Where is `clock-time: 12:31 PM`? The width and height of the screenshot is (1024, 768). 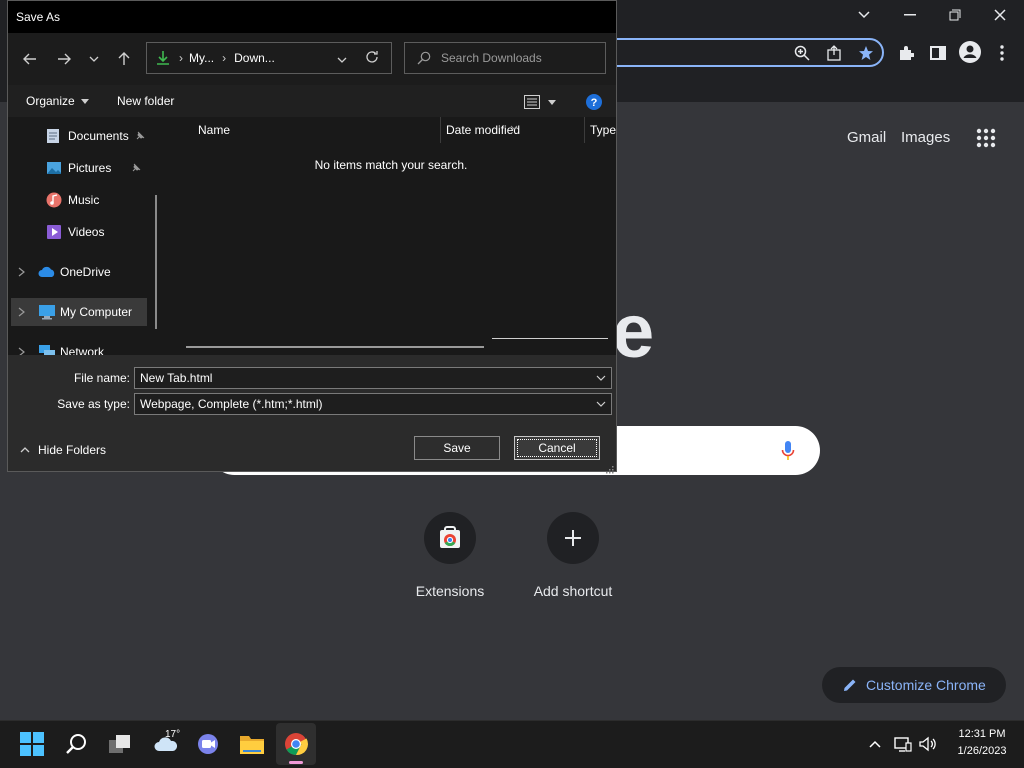 clock-time: 12:31 PM is located at coordinates (982, 734).